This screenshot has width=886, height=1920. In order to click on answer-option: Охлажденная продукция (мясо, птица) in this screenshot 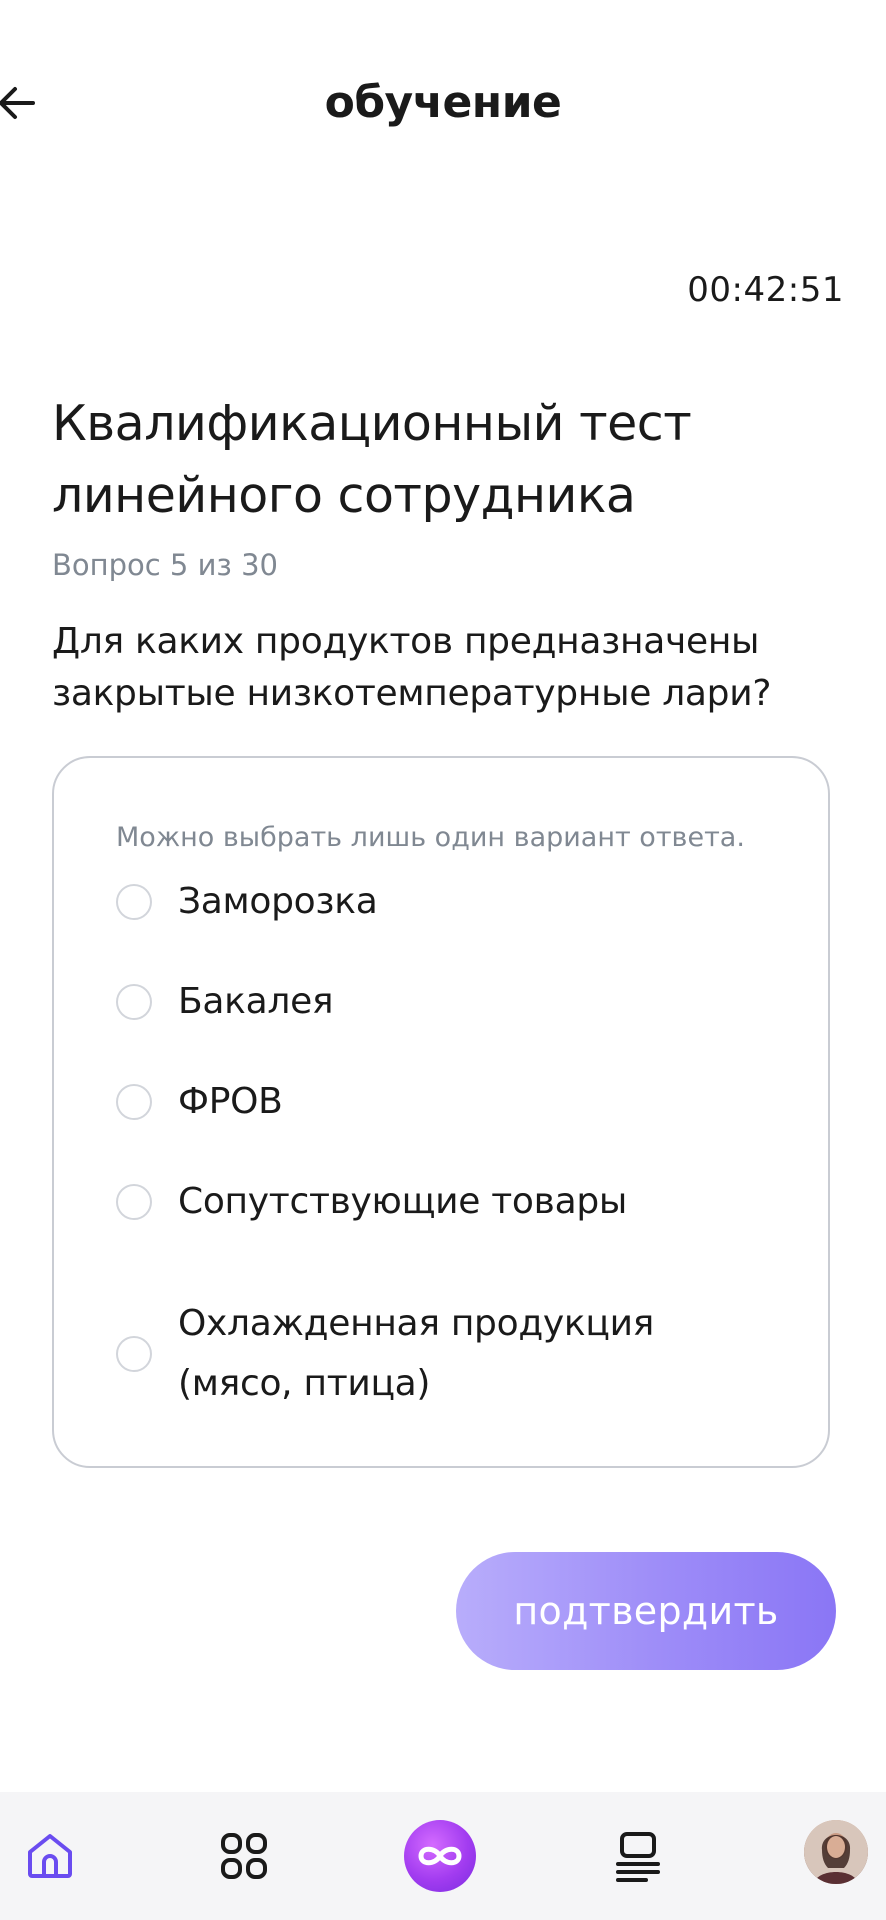, I will do `click(436, 1354)`.